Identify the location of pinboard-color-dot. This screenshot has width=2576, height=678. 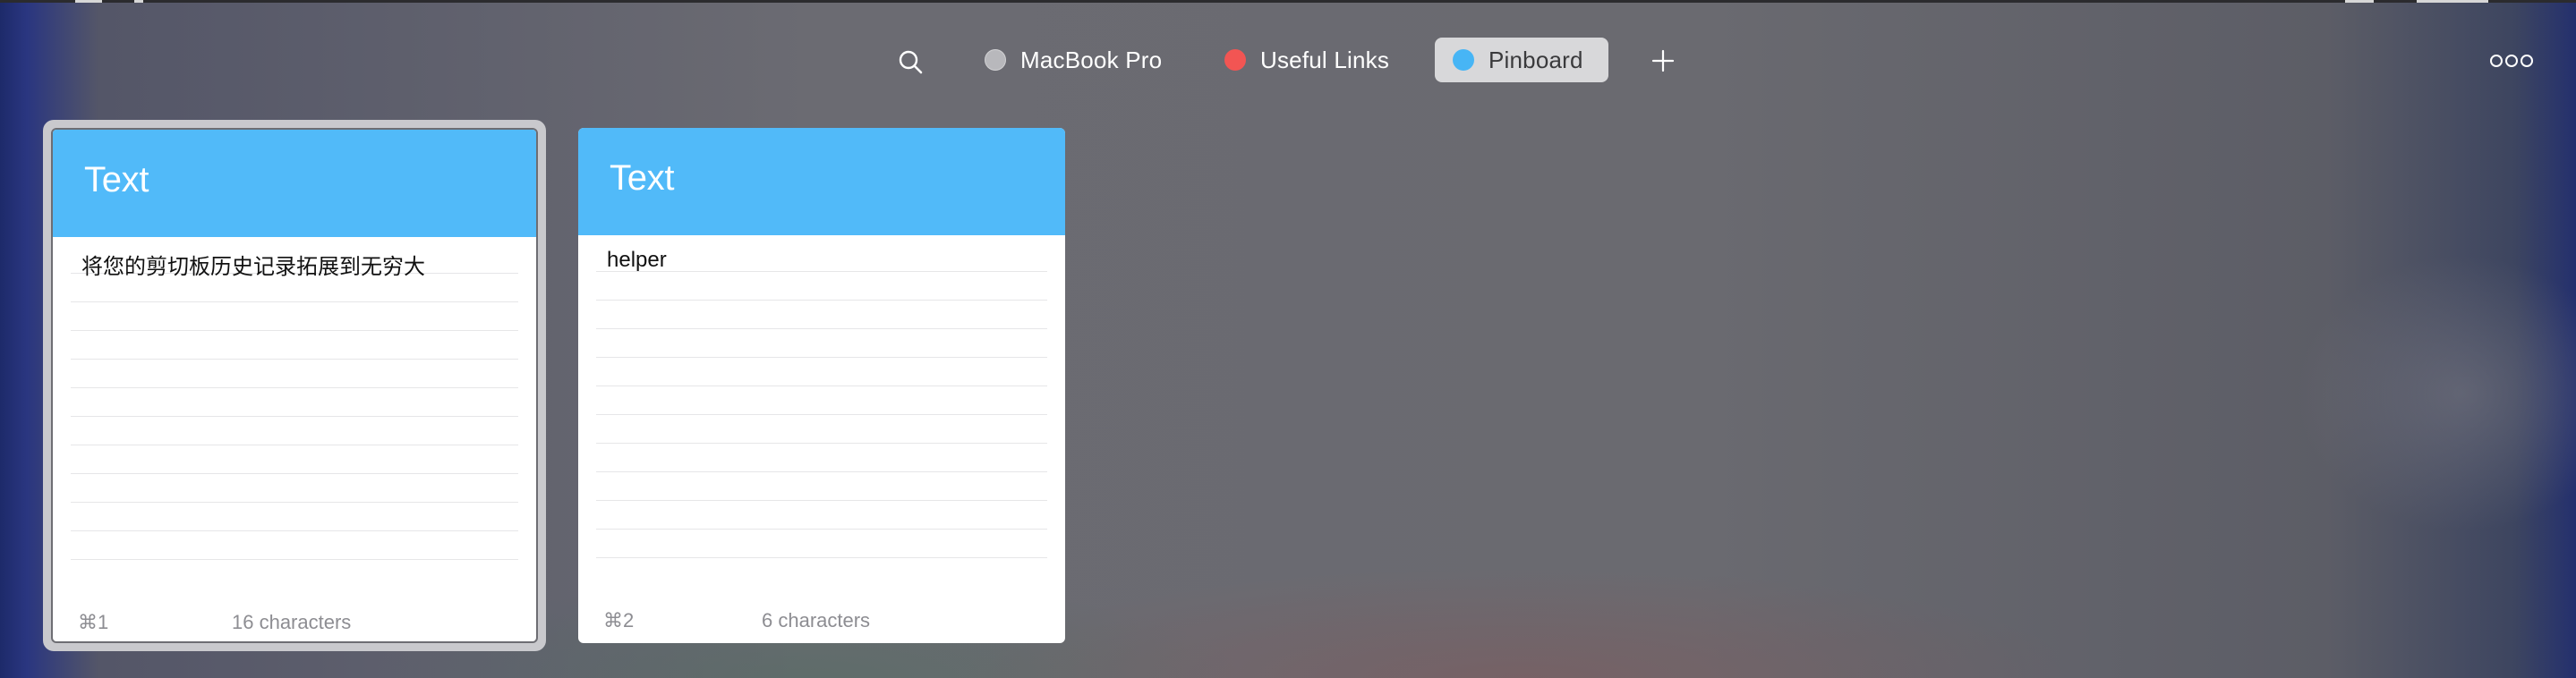
(1463, 60).